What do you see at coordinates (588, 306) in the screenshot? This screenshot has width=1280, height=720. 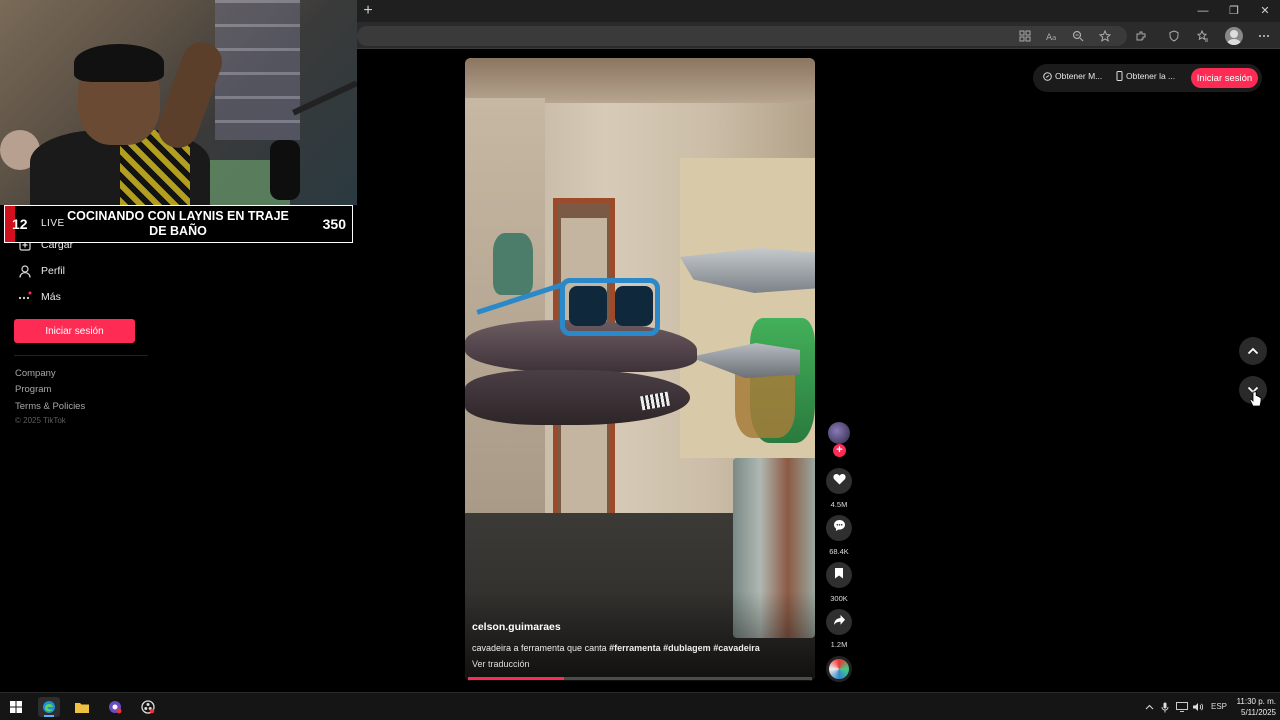 I see `video-scene-lens-left` at bounding box center [588, 306].